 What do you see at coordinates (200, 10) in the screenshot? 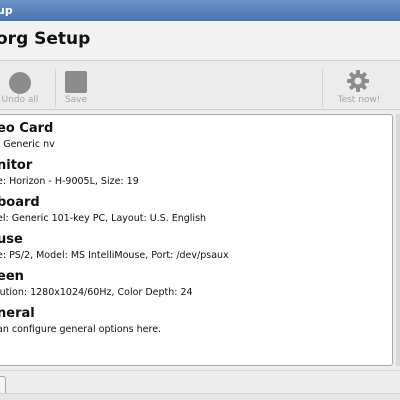
I see `window-titlebar: up` at bounding box center [200, 10].